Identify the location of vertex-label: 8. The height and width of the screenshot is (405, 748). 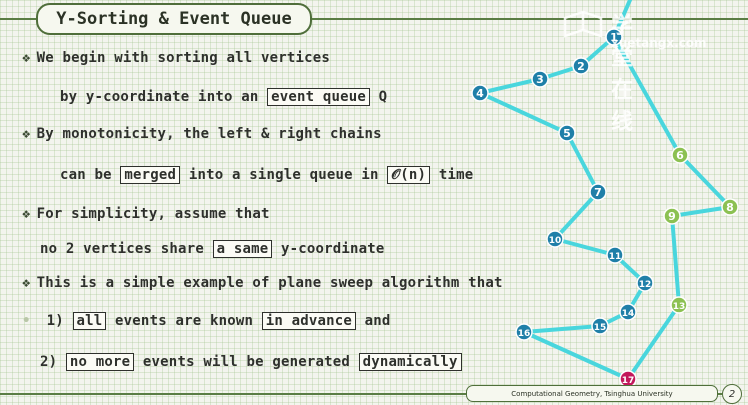
(730, 207).